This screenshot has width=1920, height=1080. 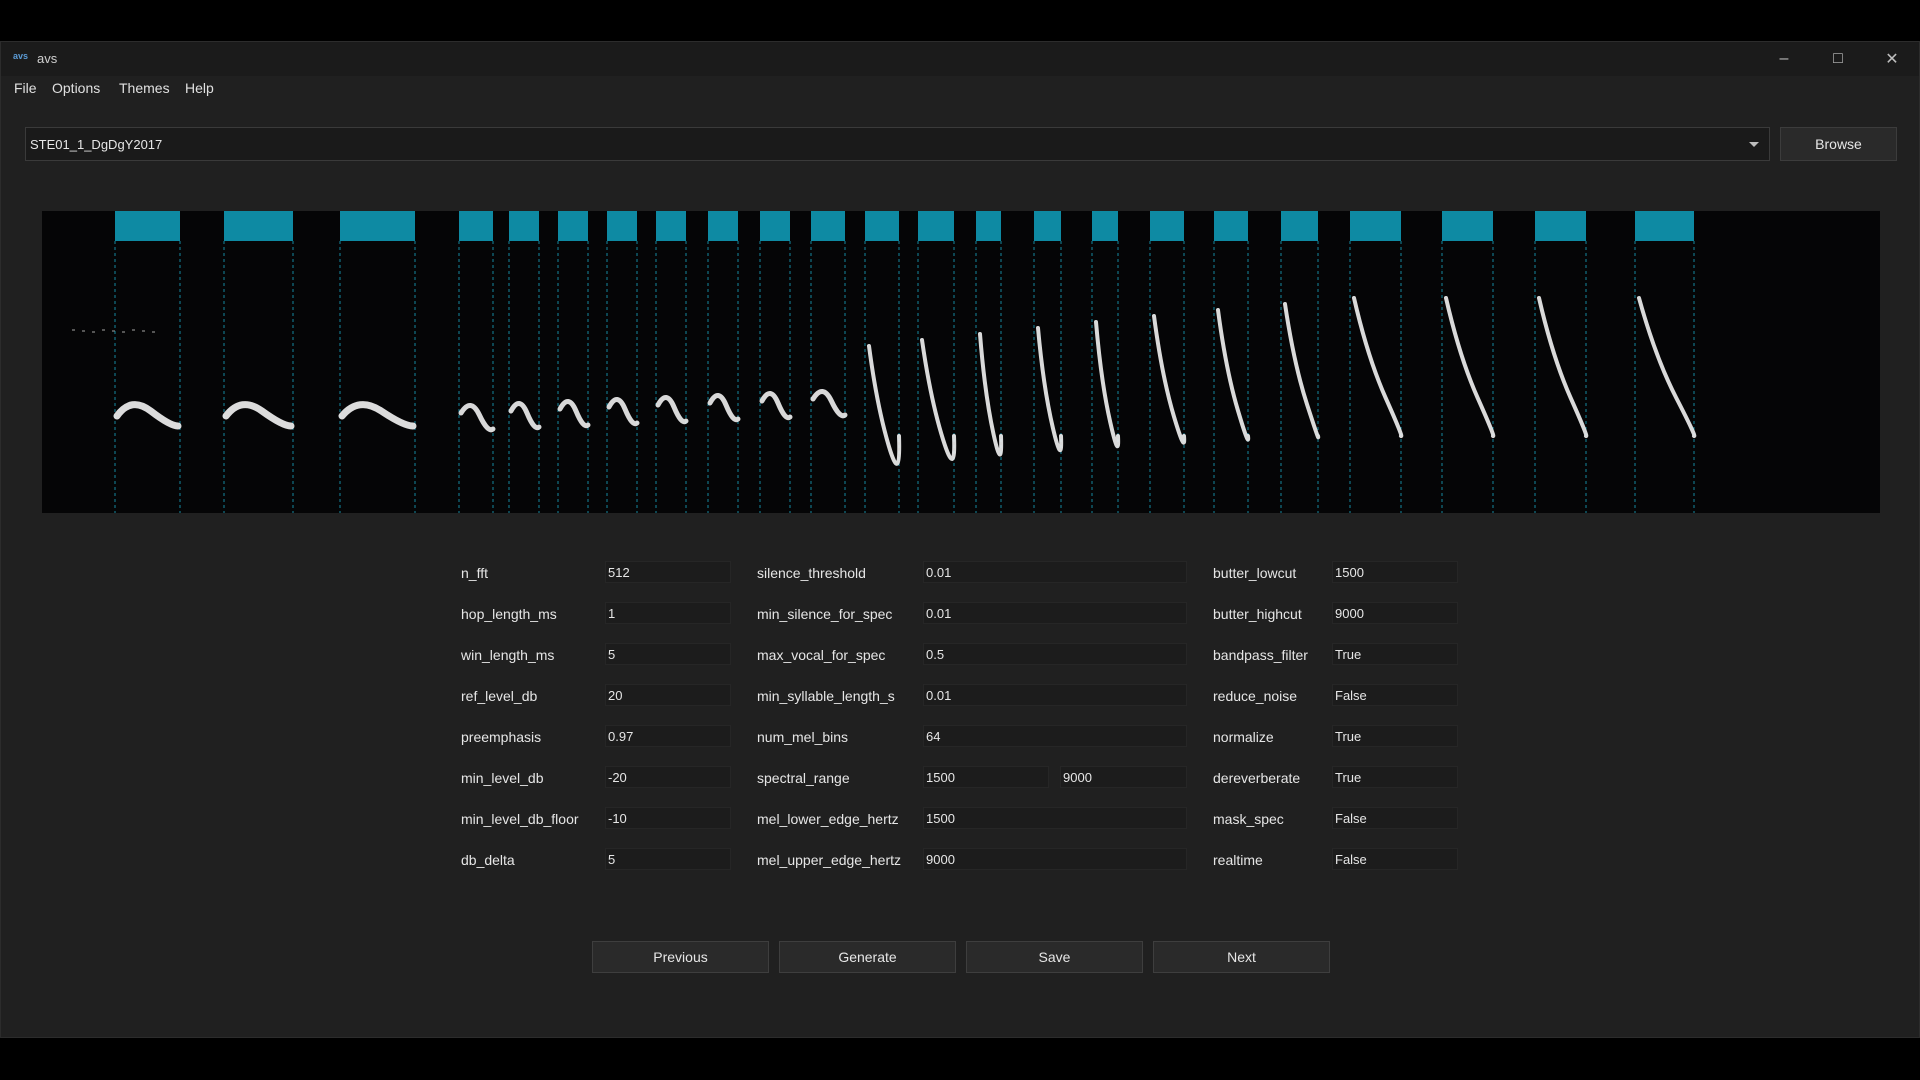 I want to click on param-label-butter-highcut: butter_highcut, so click(x=1257, y=614).